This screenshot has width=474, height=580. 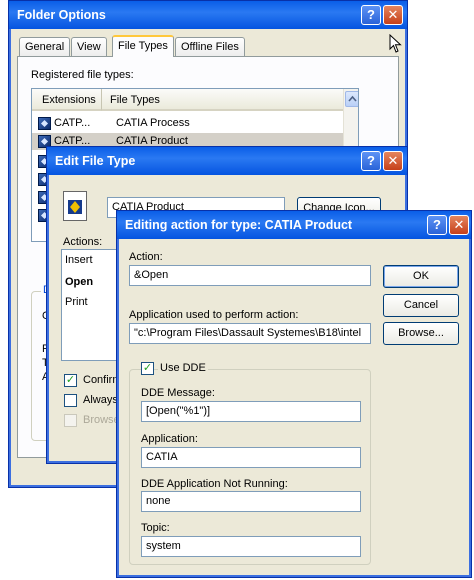 What do you see at coordinates (371, 15) in the screenshot?
I see `folder-options-help-button: ?` at bounding box center [371, 15].